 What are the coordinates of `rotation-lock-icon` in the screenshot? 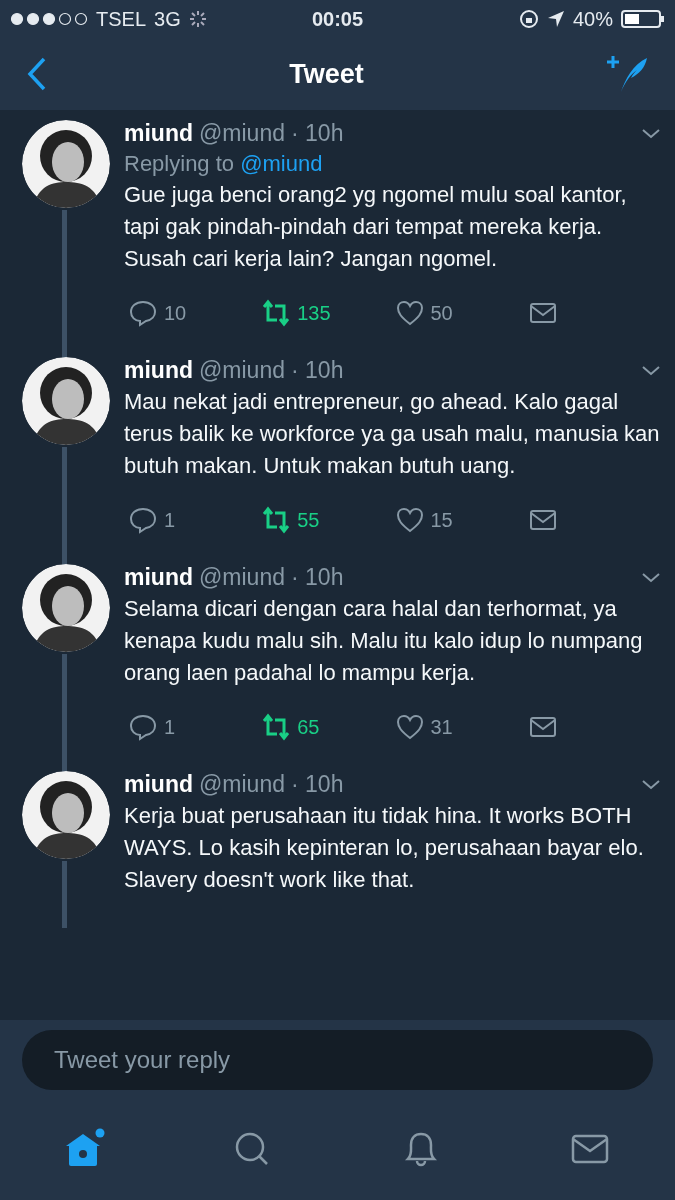 It's located at (528, 19).